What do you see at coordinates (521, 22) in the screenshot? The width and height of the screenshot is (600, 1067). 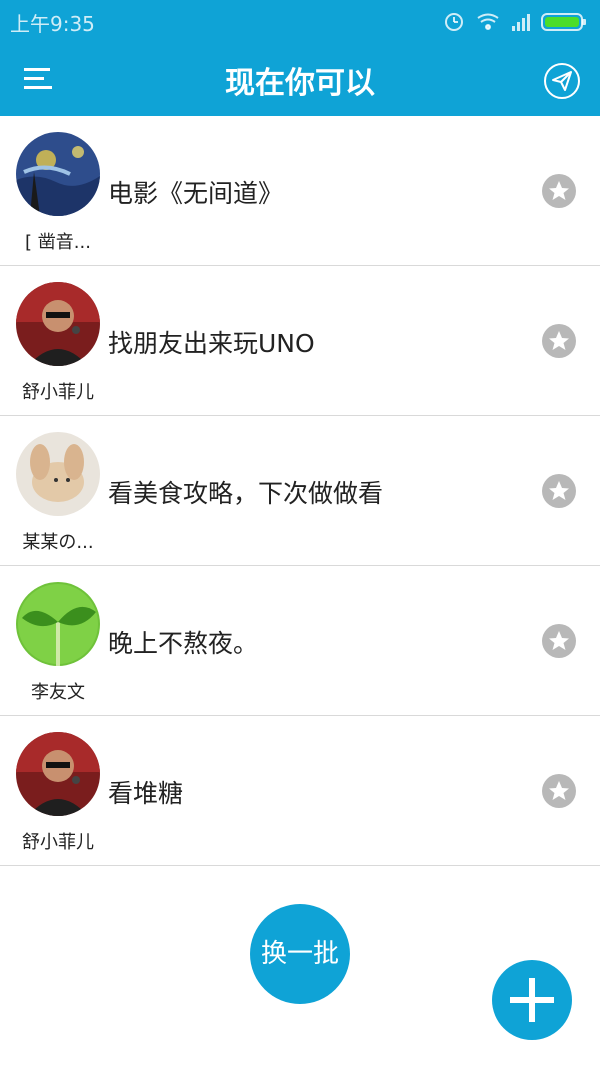 I see `signal-icon` at bounding box center [521, 22].